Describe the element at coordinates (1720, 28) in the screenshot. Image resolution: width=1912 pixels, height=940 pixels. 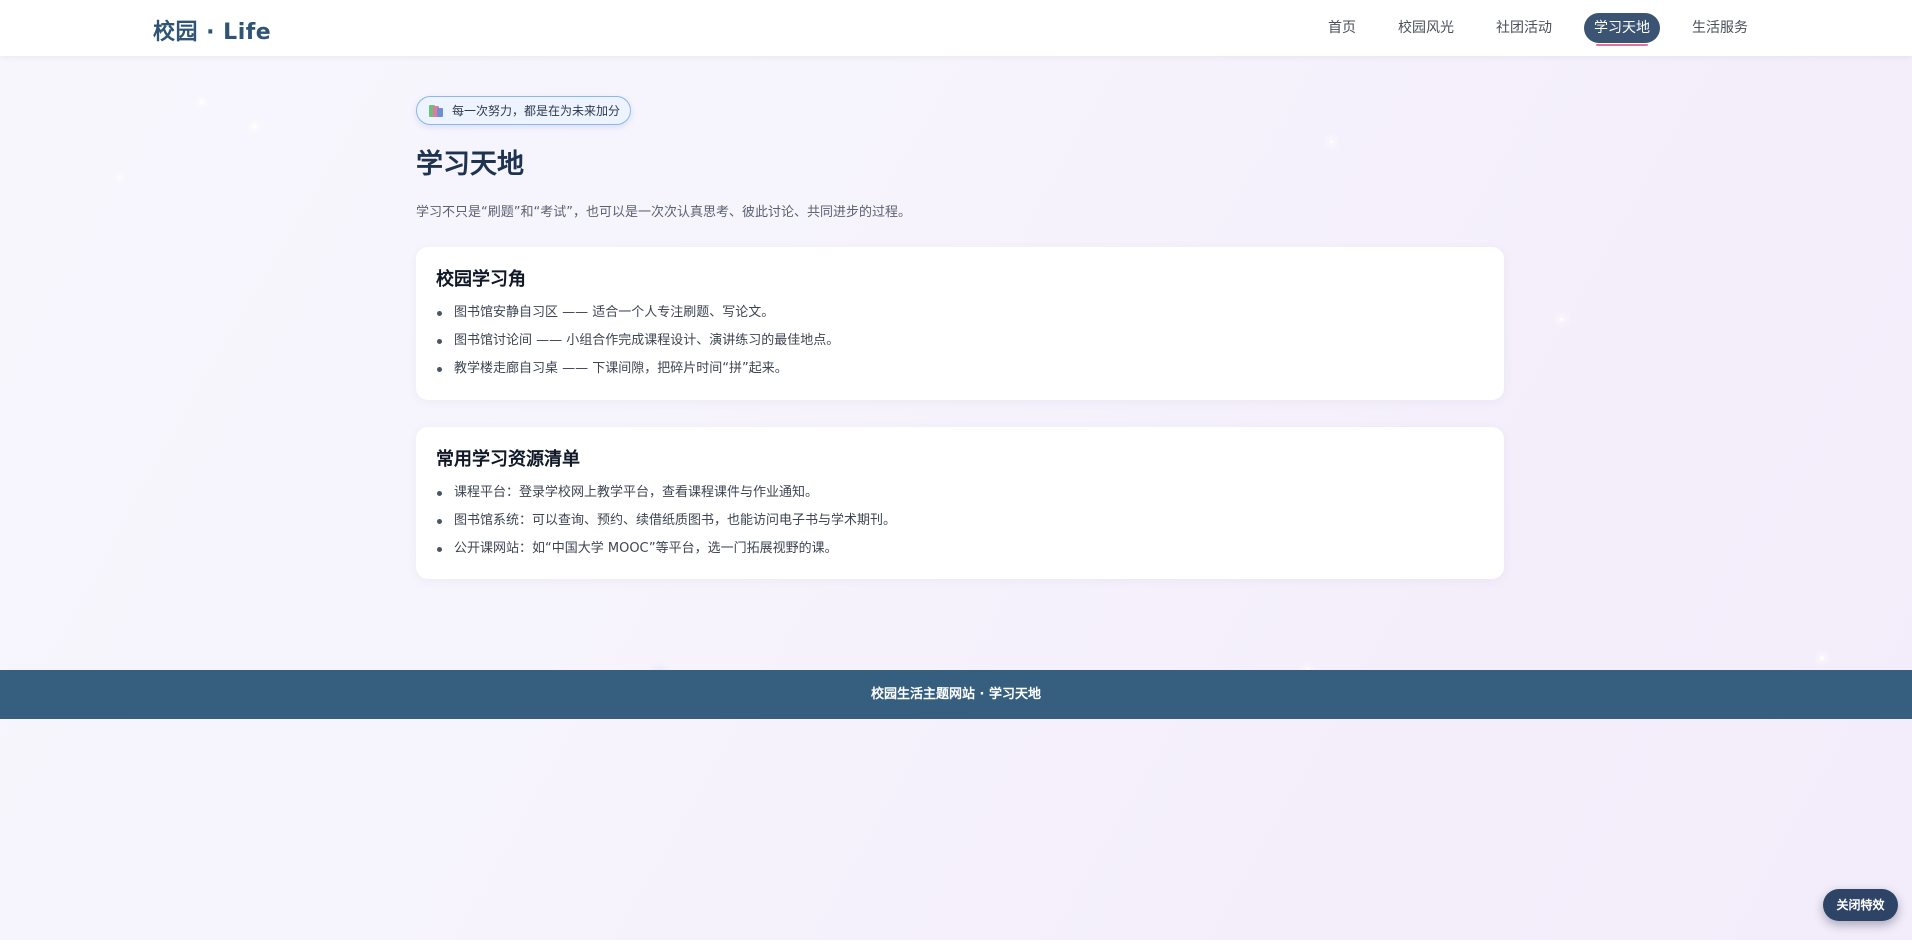
I see `nav-item-life-services: 生活服务` at that location.